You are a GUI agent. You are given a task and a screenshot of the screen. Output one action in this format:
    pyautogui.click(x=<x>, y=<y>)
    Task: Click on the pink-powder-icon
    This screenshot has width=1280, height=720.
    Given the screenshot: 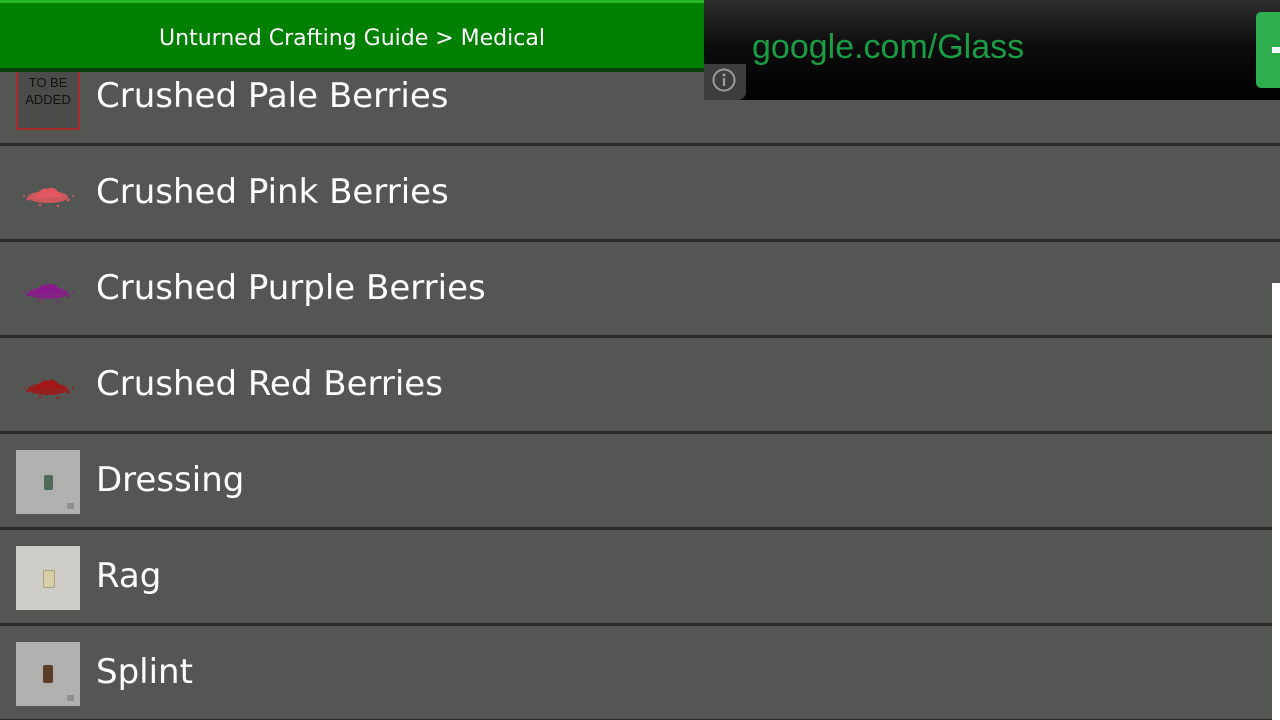 What is the action you would take?
    pyautogui.click(x=48, y=194)
    